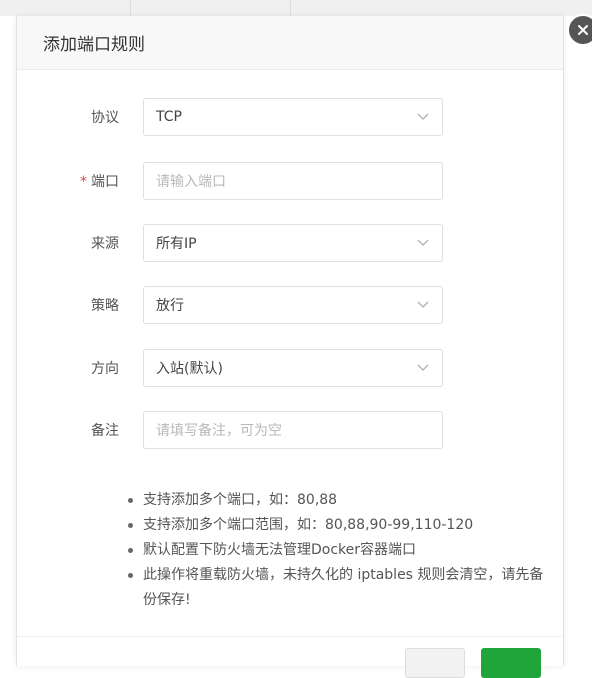 The height and width of the screenshot is (678, 592). What do you see at coordinates (170, 306) in the screenshot?
I see `strategy-value: 放行` at bounding box center [170, 306].